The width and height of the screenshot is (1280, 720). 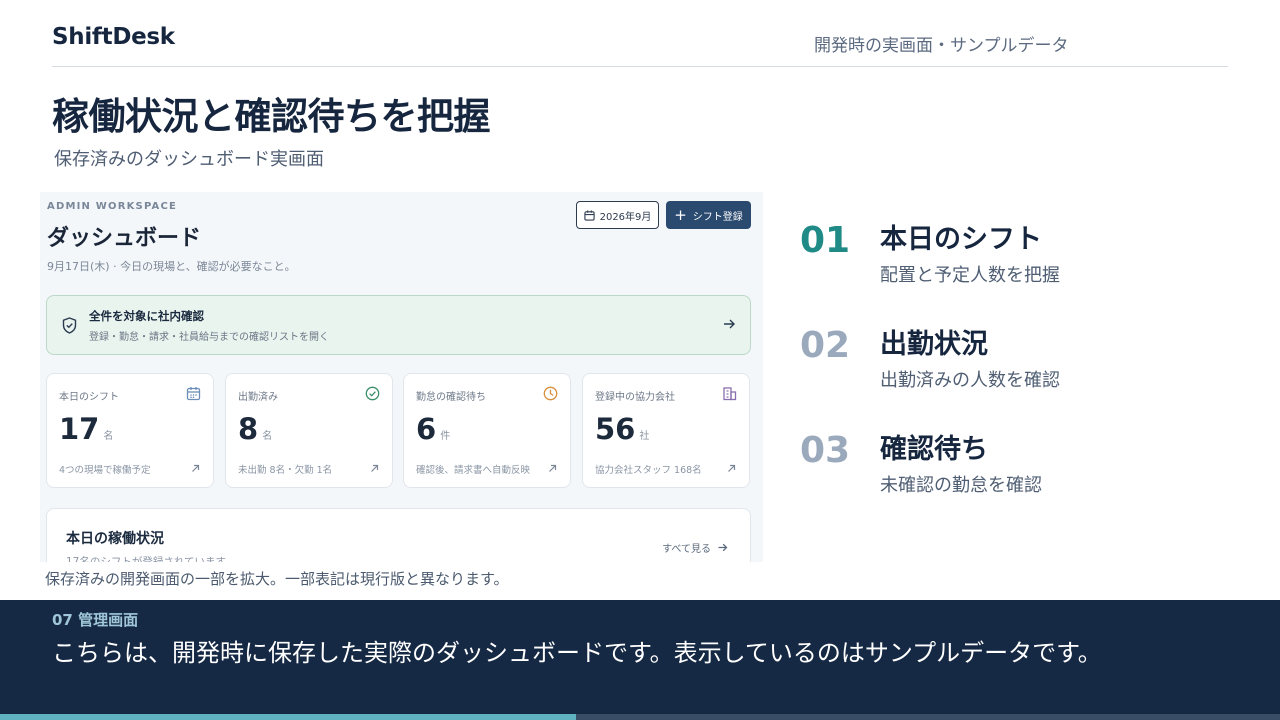 I want to click on slide-subtitle: 保存済みのダッシュボード実画面, so click(x=189, y=159).